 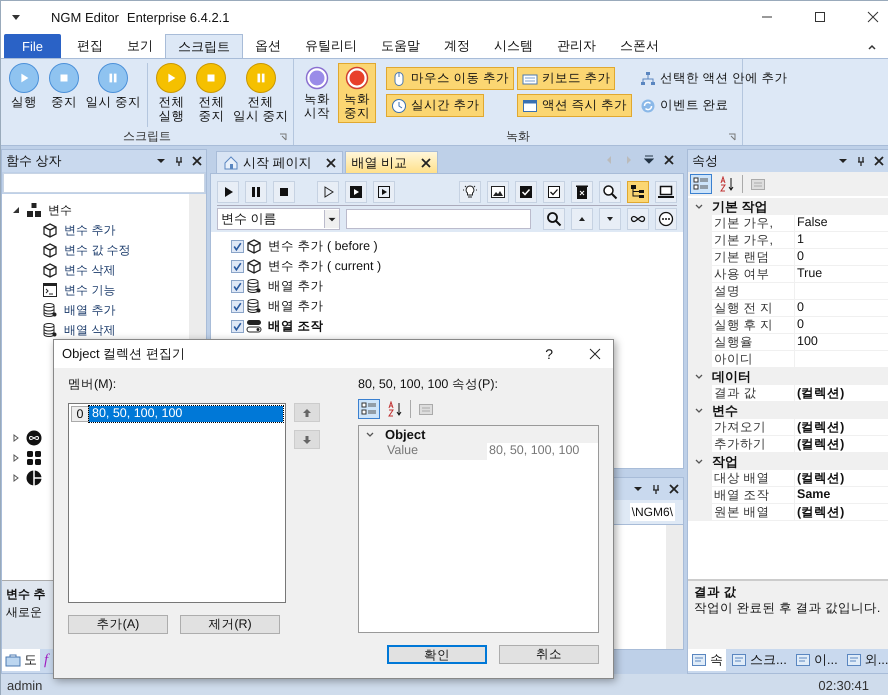 What do you see at coordinates (841, 223) in the screenshot?
I see `property-value: False` at bounding box center [841, 223].